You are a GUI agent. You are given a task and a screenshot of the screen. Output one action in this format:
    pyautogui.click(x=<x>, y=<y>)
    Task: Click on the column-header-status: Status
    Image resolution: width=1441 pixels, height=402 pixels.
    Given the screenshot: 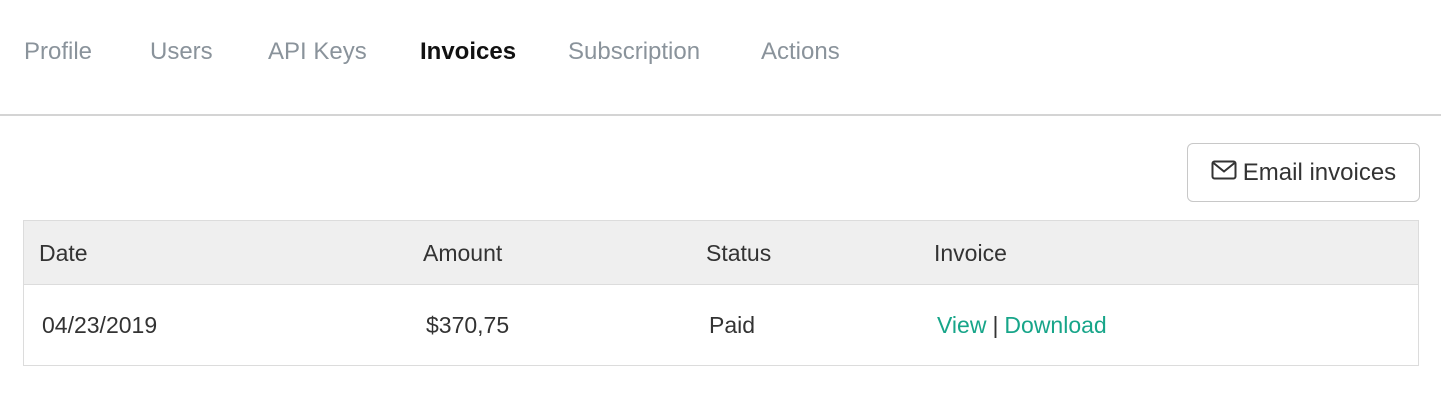 What is the action you would take?
    pyautogui.click(x=739, y=253)
    